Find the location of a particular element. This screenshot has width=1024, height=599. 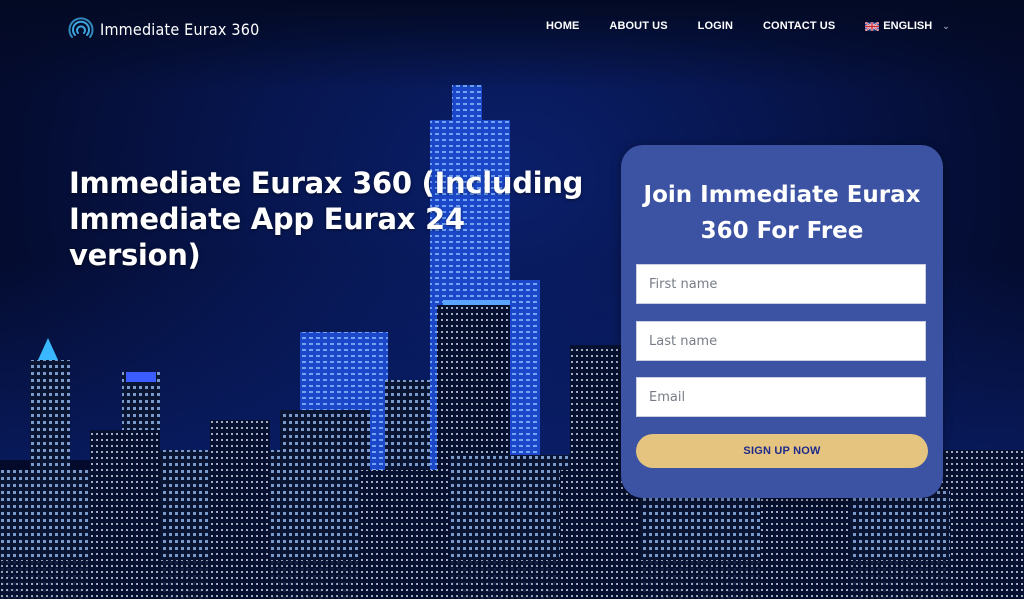

logo-text: Immediate Eurax 360 is located at coordinates (180, 29).